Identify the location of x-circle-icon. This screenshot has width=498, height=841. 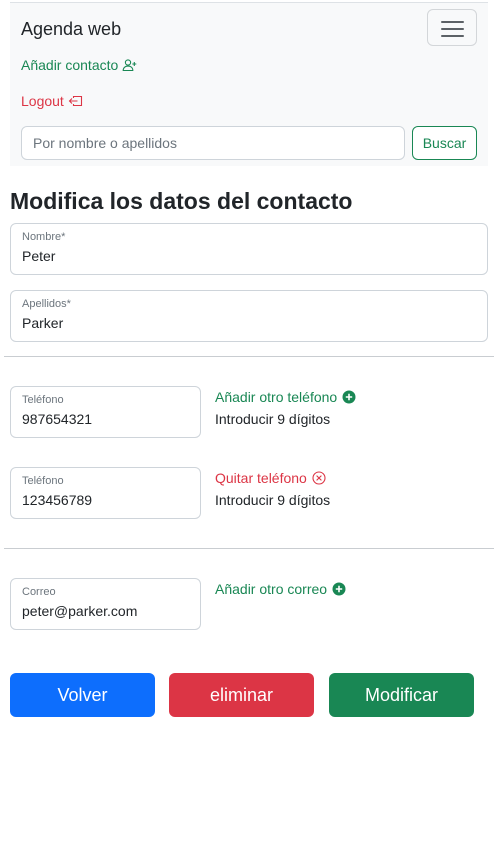
(319, 478).